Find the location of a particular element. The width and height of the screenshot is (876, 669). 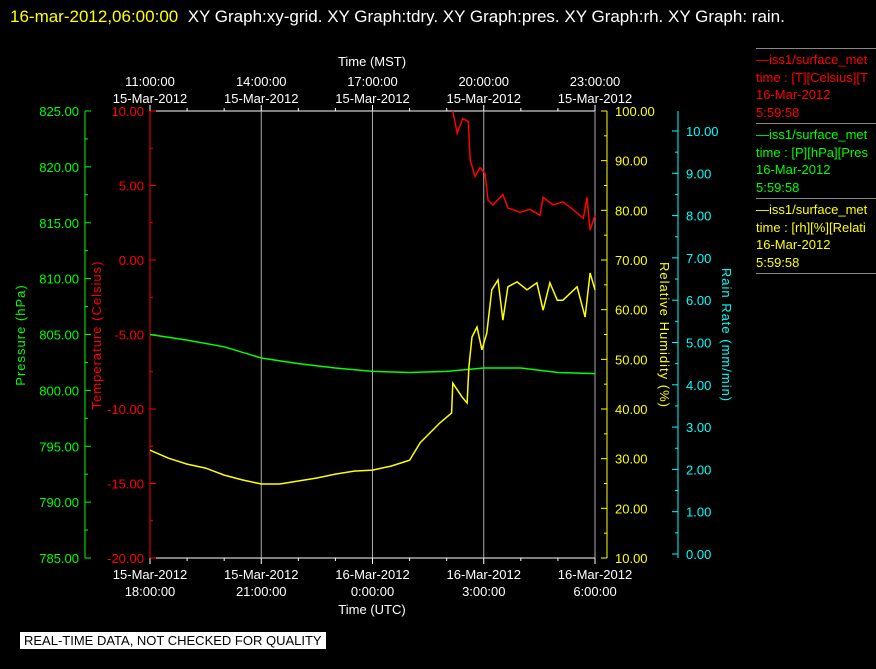

temperature-tick-label: -10.00 is located at coordinates (125, 409).